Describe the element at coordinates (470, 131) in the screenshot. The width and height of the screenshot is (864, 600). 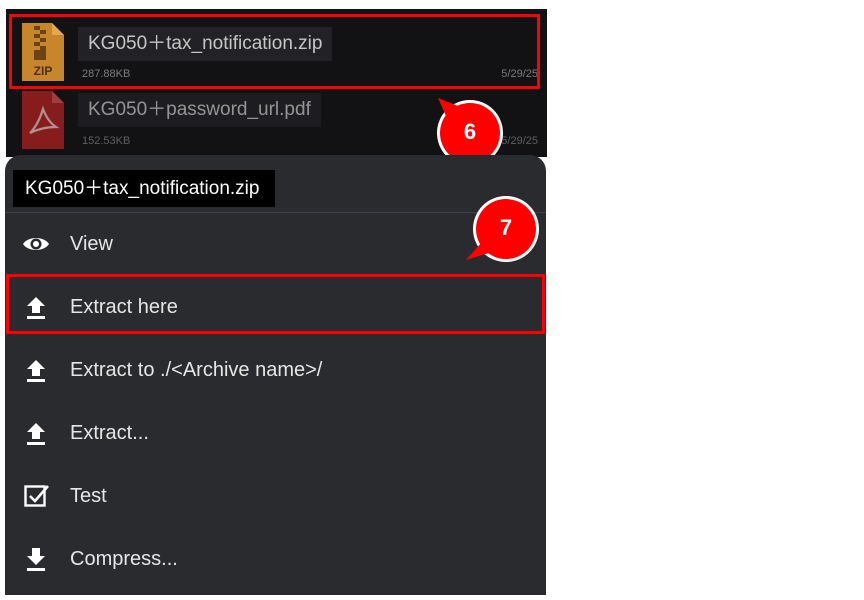
I see `callout-number: 6` at that location.